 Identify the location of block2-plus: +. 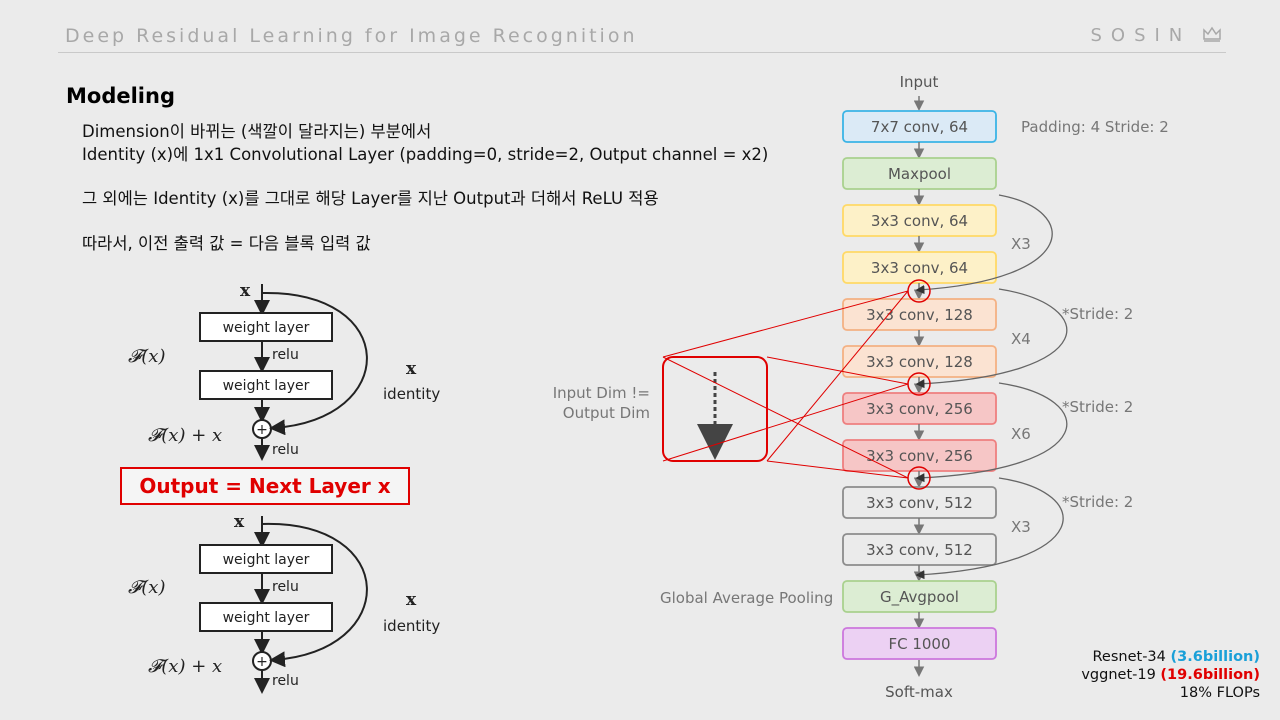
(262, 662).